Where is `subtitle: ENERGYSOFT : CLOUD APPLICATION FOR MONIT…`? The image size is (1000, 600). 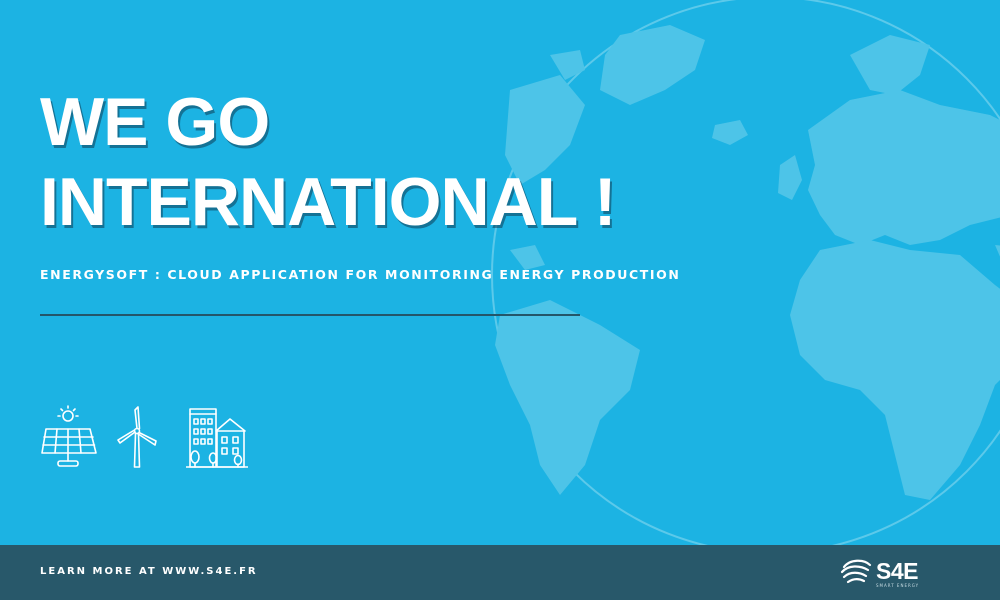 subtitle: ENERGYSOFT : CLOUD APPLICATION FOR MONIT… is located at coordinates (360, 274).